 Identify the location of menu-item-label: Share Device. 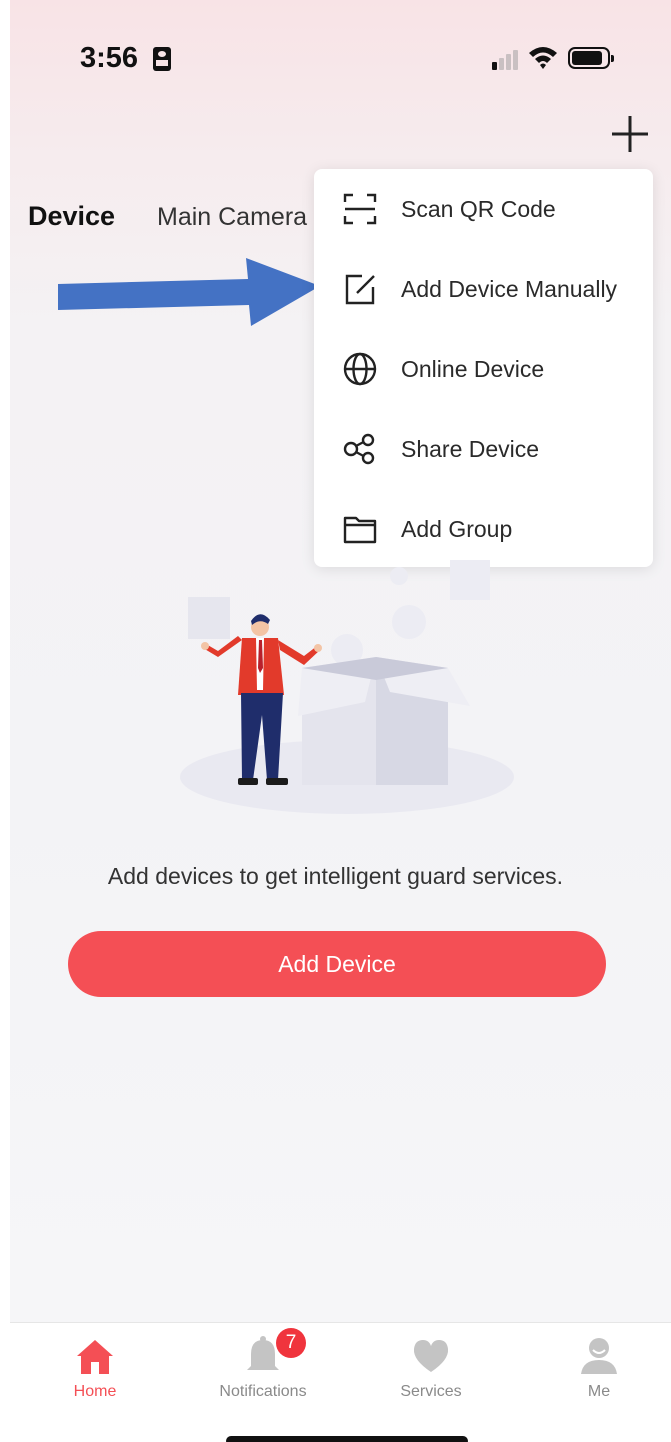
(470, 449).